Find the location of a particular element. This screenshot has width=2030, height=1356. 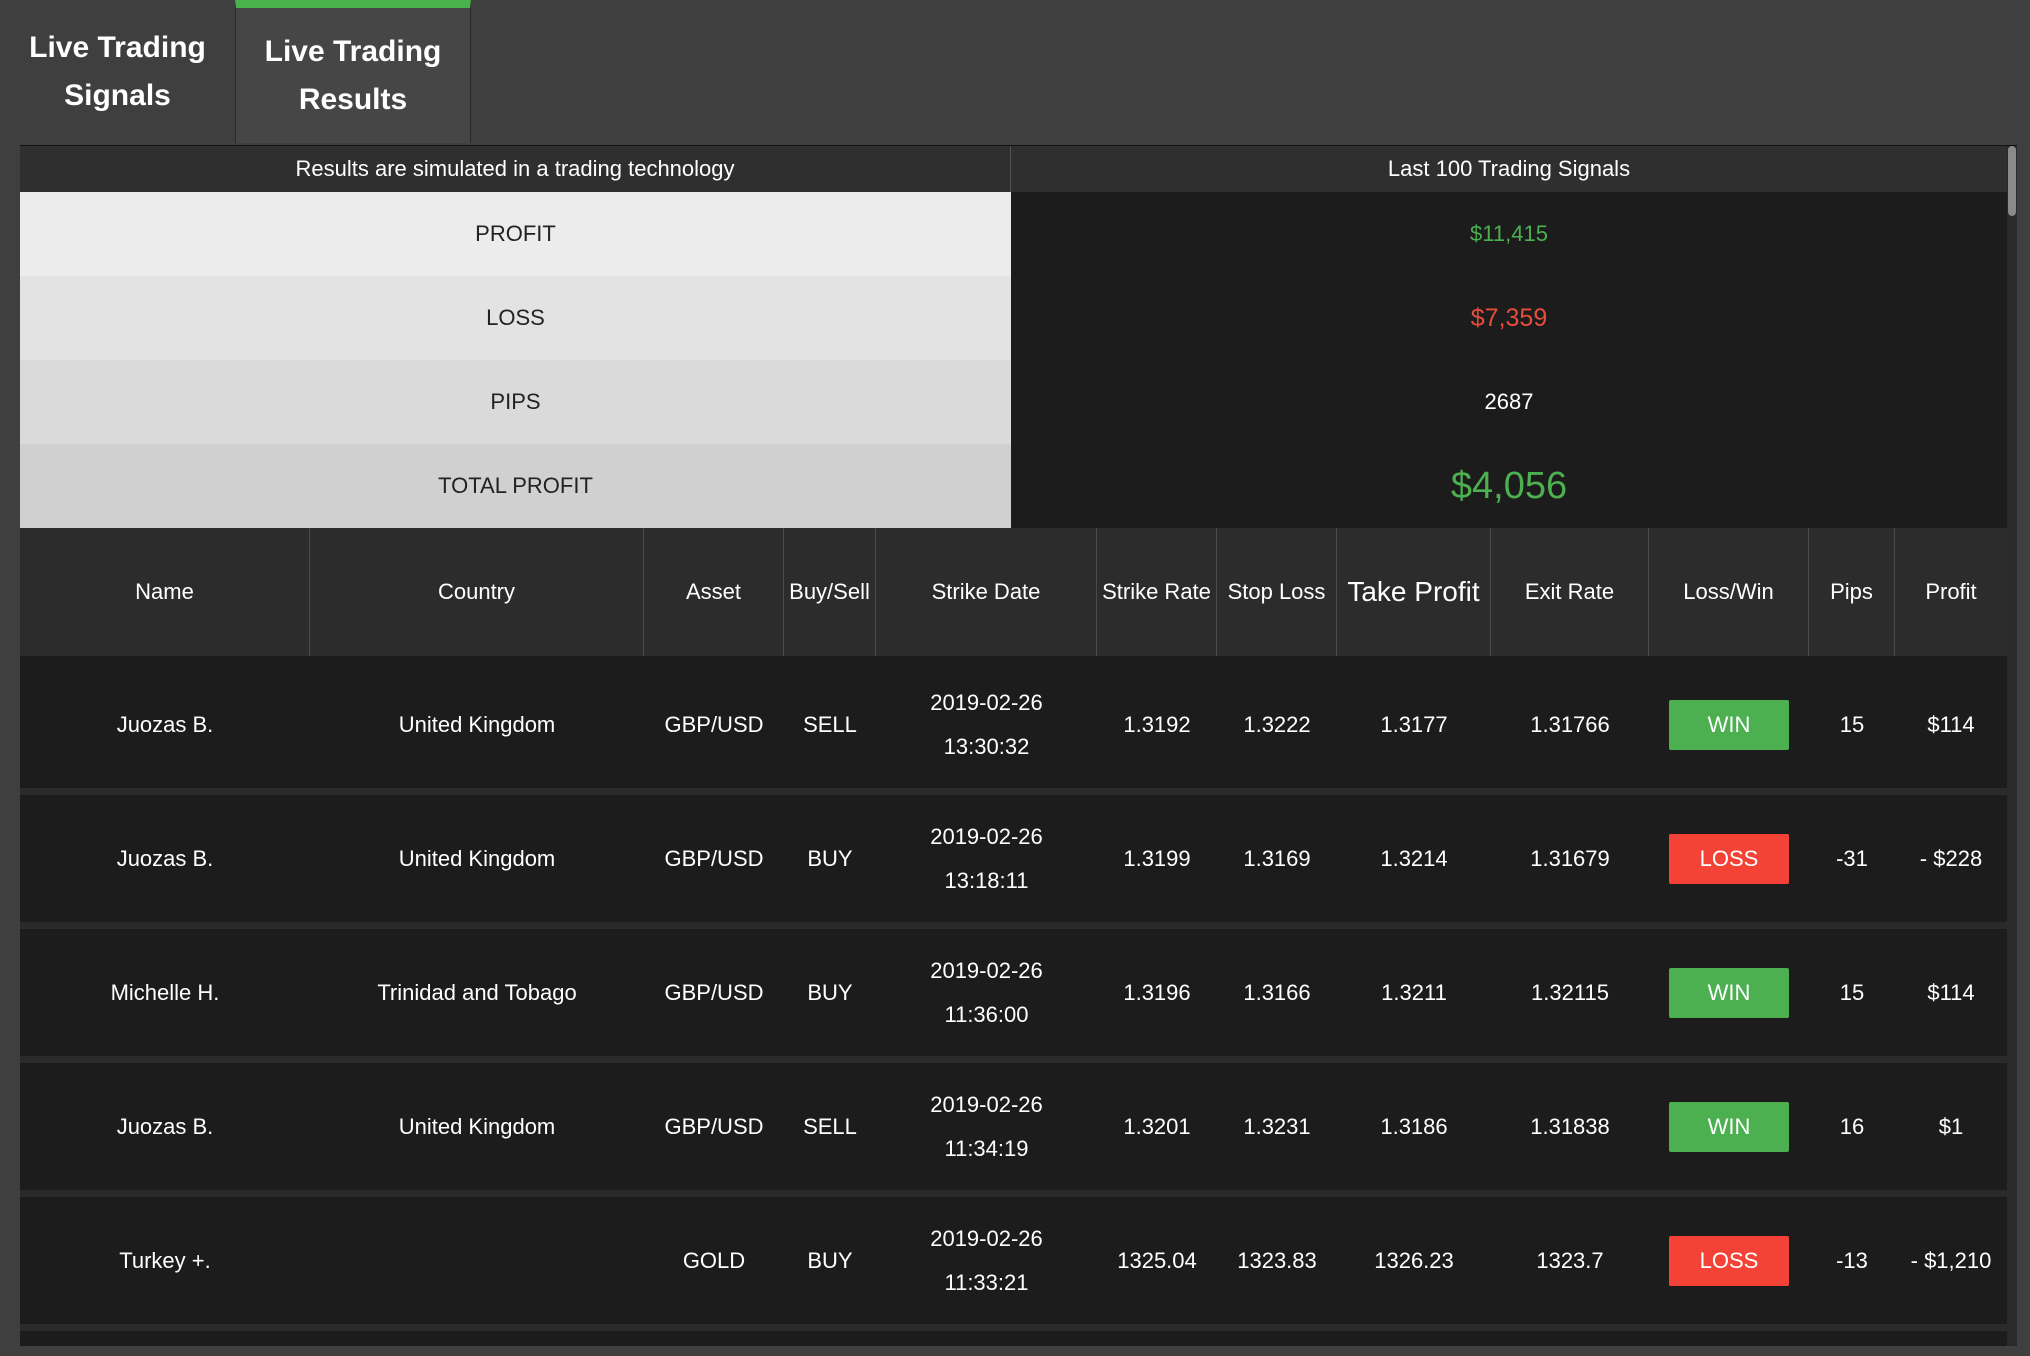

summary-value: $11,415 is located at coordinates (1509, 234).